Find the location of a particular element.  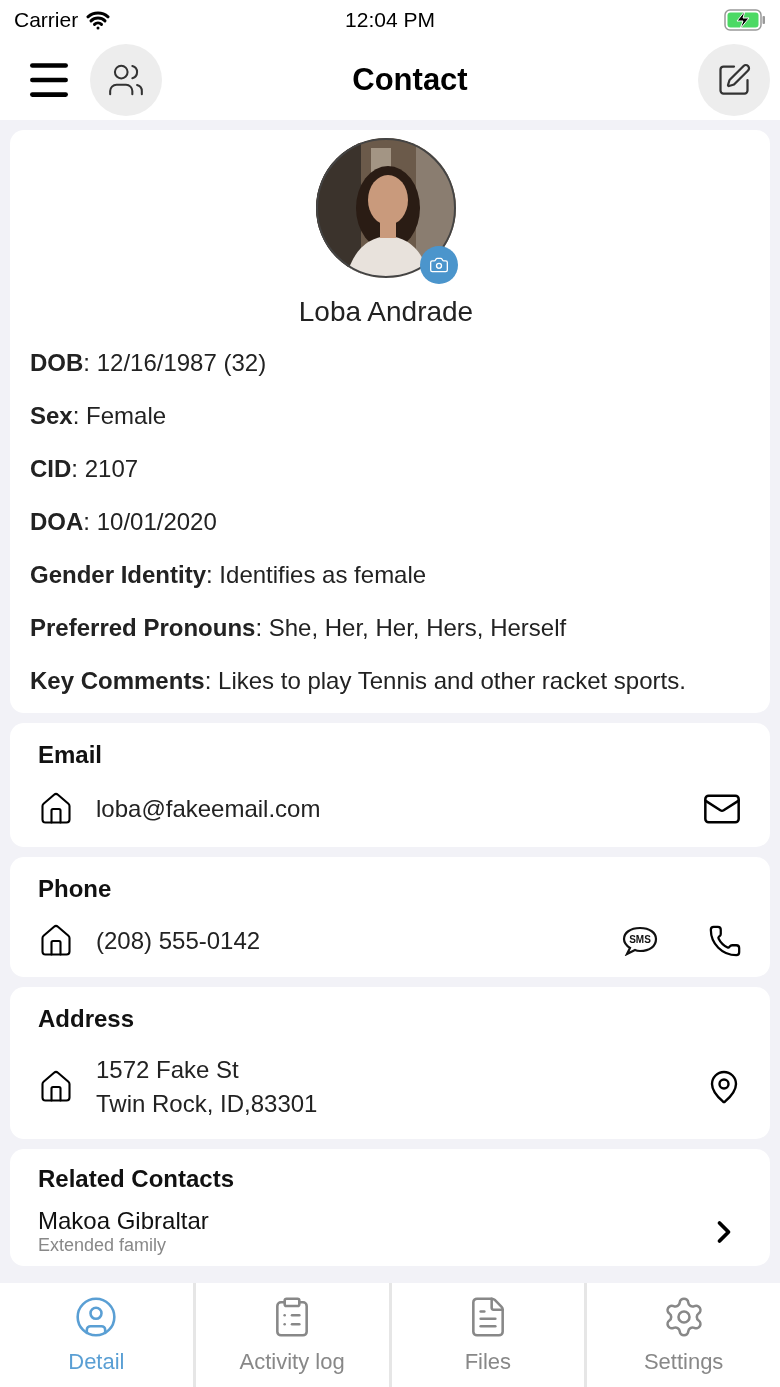

detail-line: Key Comments: Likes to play Tennis and other racket sports. is located at coordinates (358, 680).